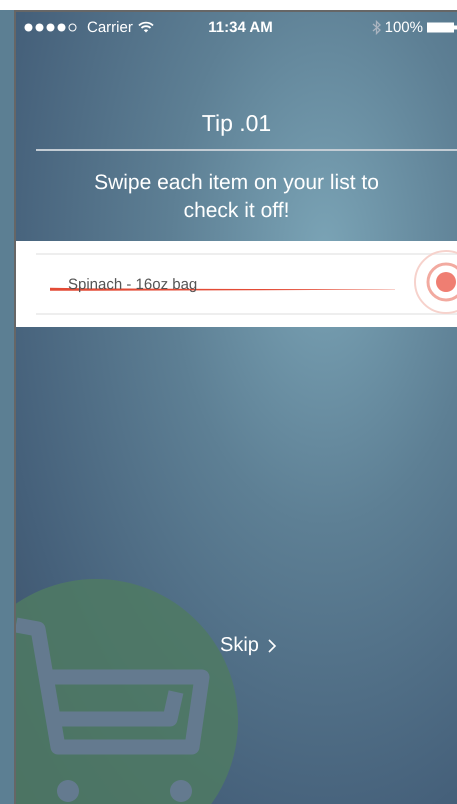  Describe the element at coordinates (240, 27) in the screenshot. I see `status-time: 11:34 AM` at that location.